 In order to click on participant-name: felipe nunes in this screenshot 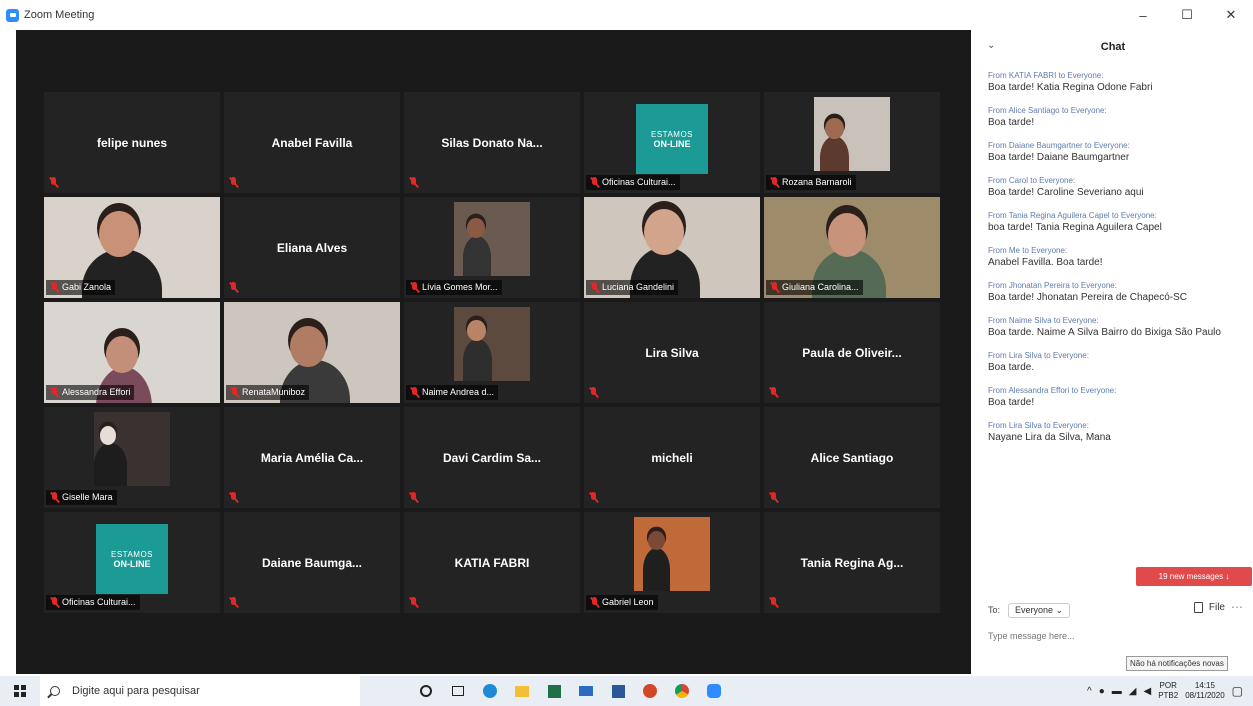, I will do `click(131, 142)`.